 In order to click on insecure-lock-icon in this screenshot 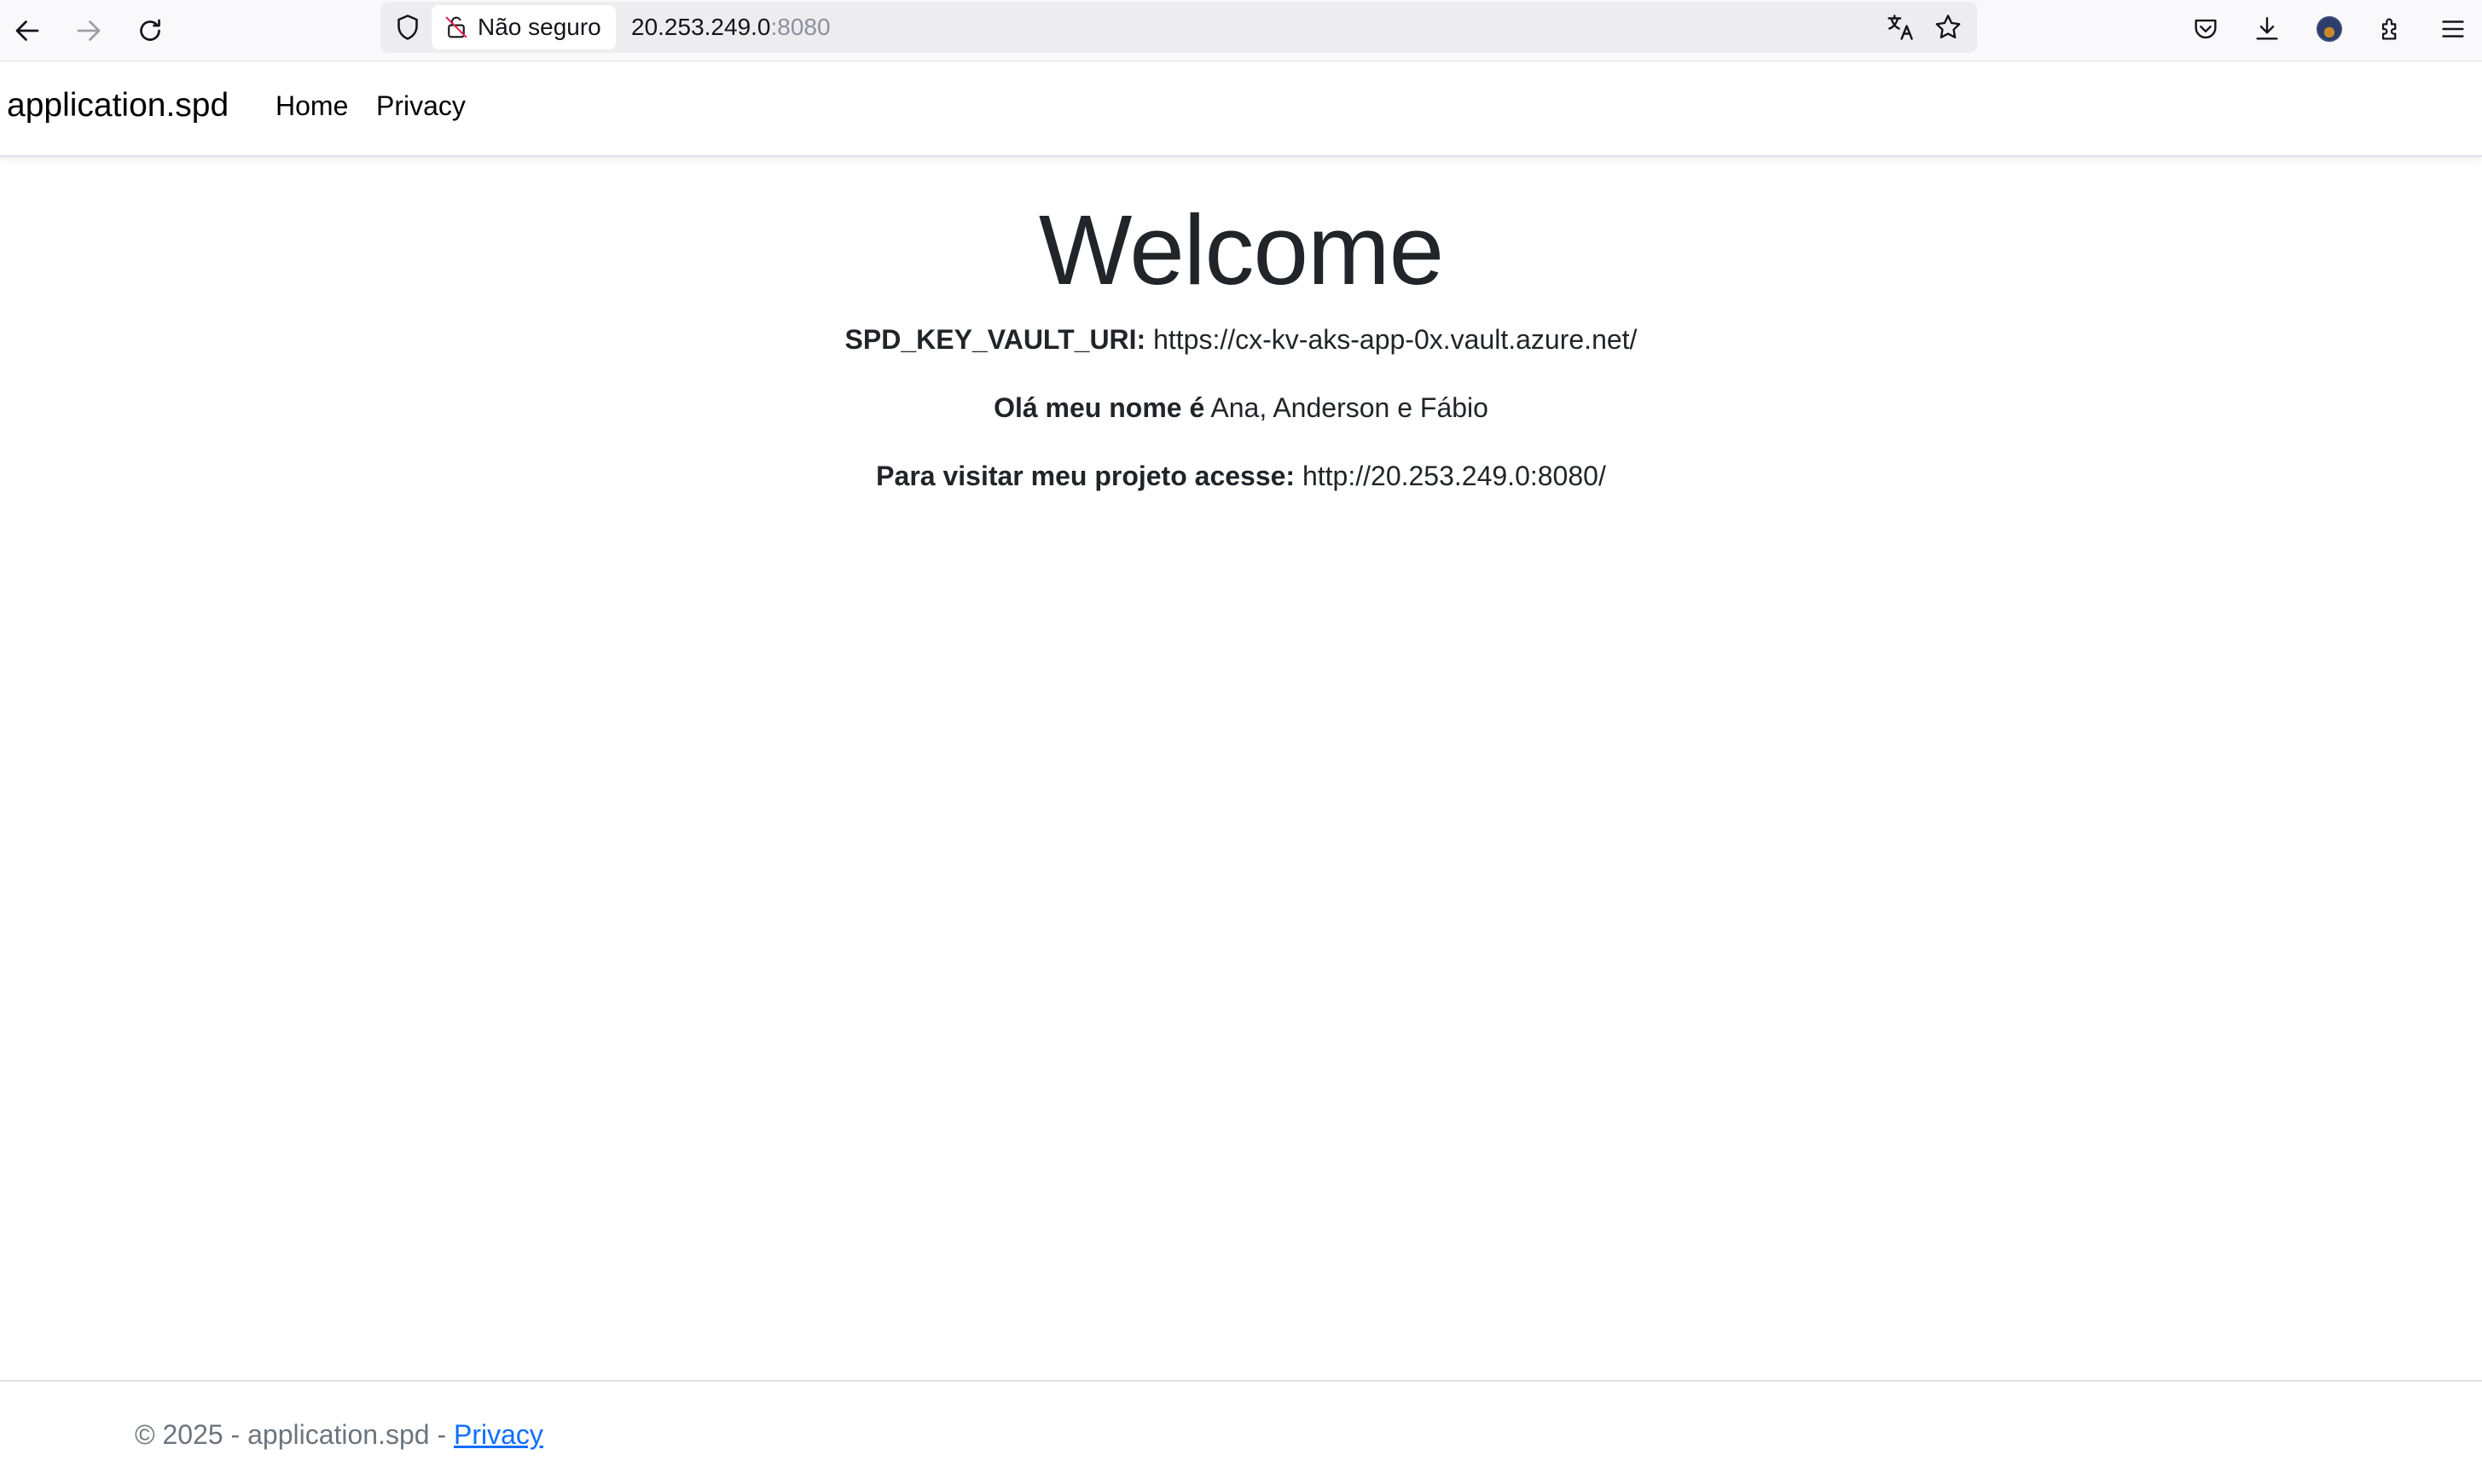, I will do `click(456, 27)`.